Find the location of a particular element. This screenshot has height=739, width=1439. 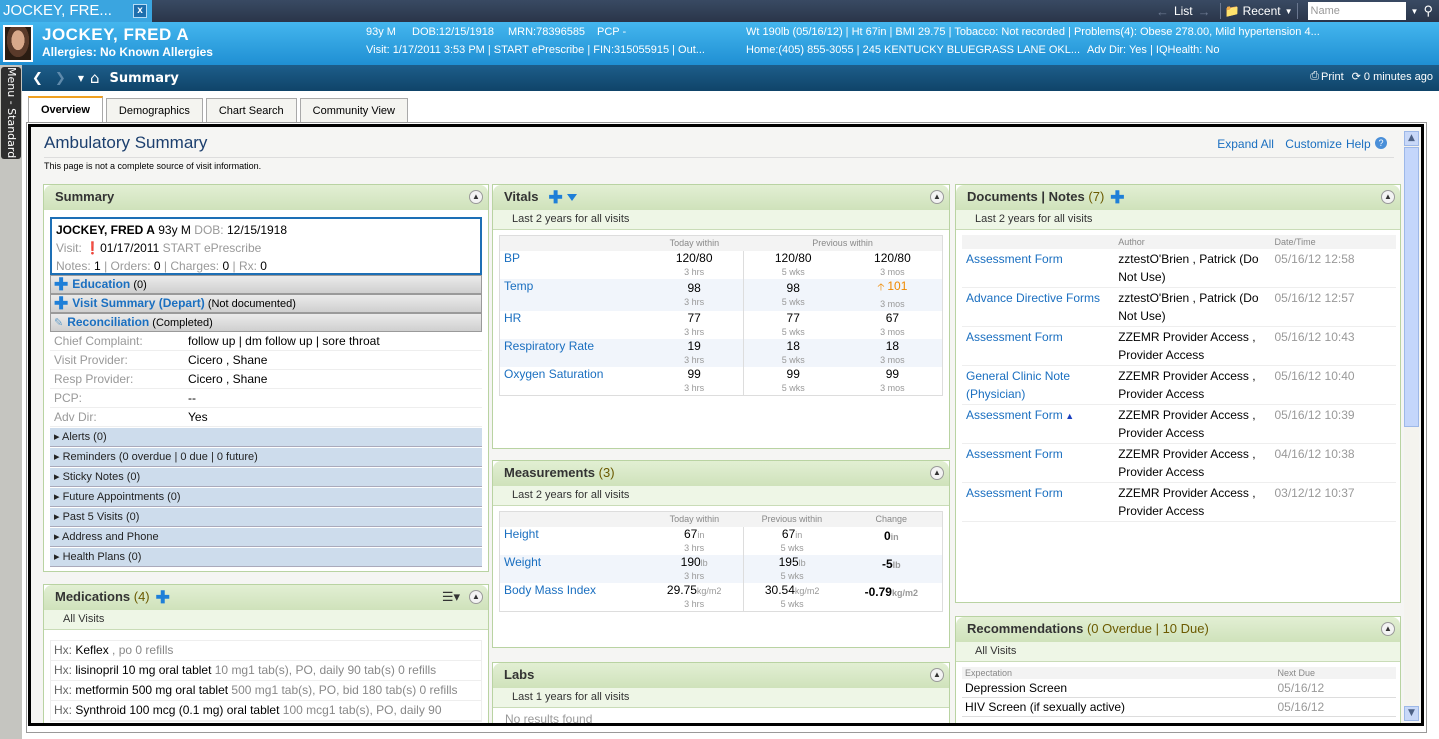

dropdown-icon is located at coordinates (571, 198).